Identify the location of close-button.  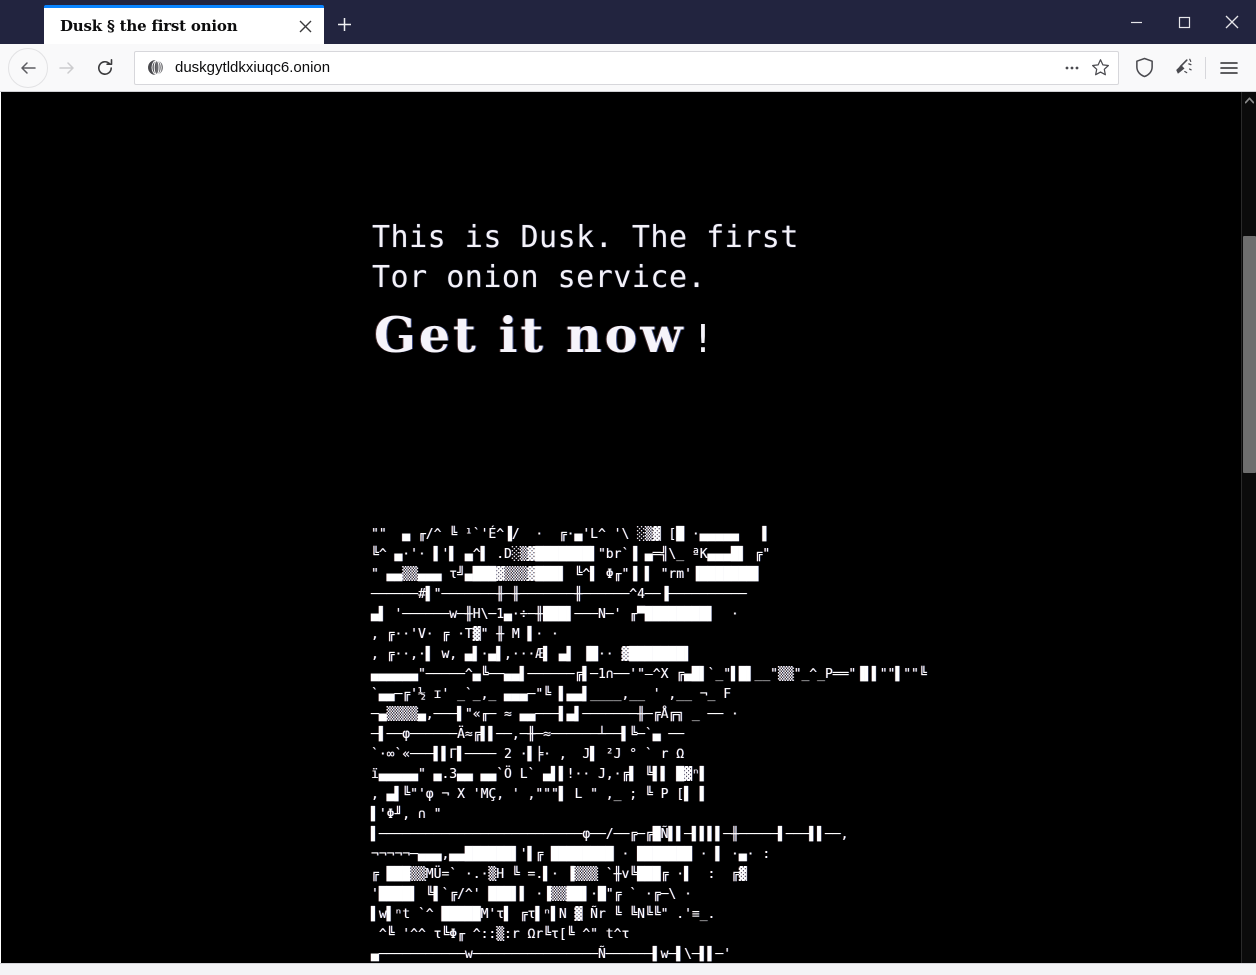
(1232, 22).